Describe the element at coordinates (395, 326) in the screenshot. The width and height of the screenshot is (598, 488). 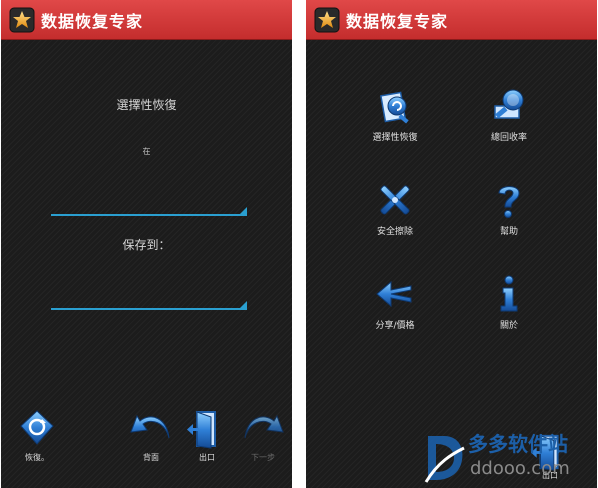
I see `menu-label: 分享/價格` at that location.